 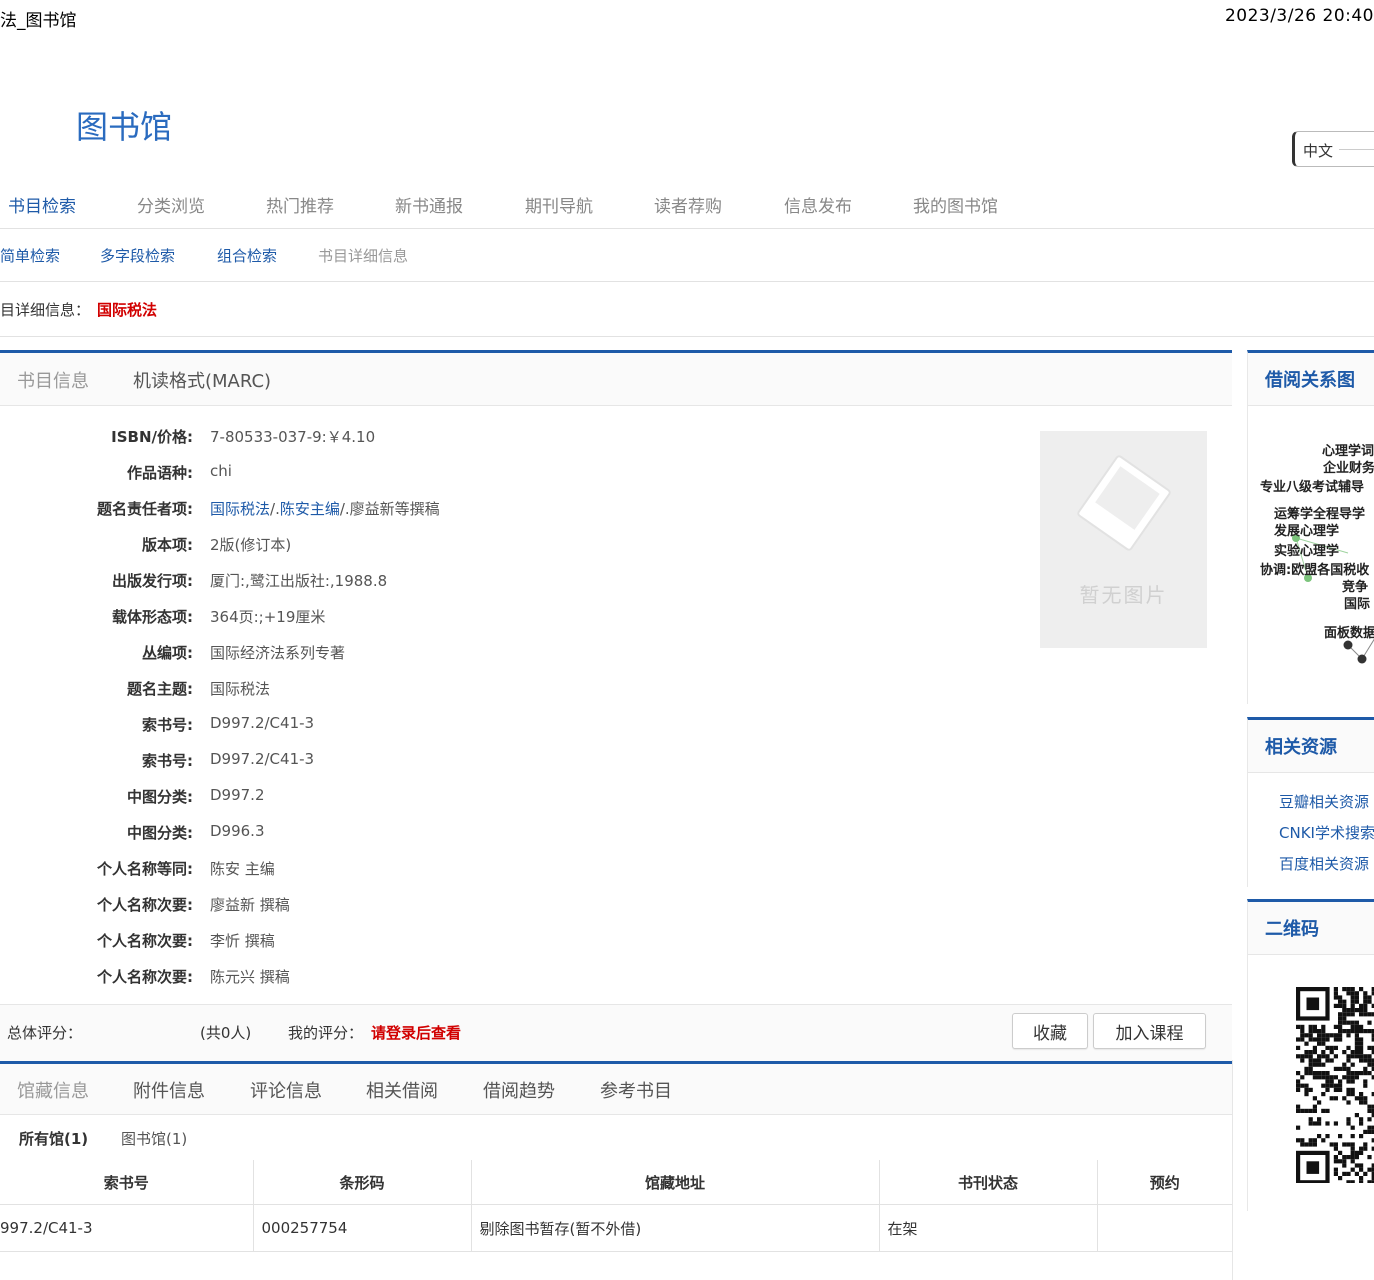 I want to click on holdings-tab-bar: 馆藏信息 附件信息 评论信息 相关借阅 借阅趋势 参考书目, so click(x=616, y=1088).